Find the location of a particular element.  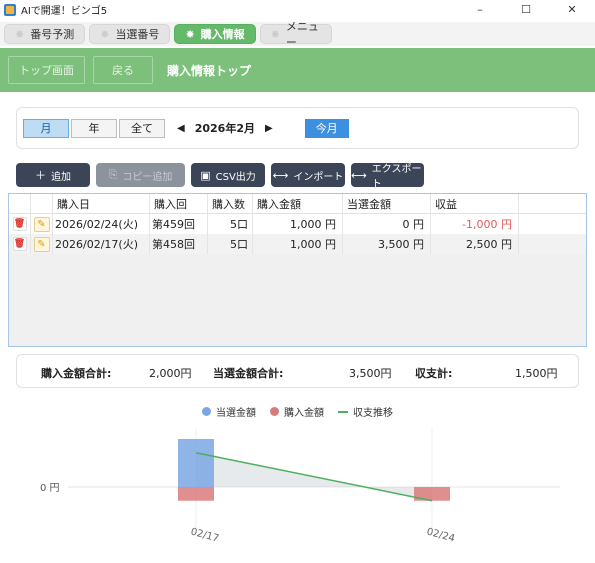

column-win: 当選金額 is located at coordinates (387, 203).